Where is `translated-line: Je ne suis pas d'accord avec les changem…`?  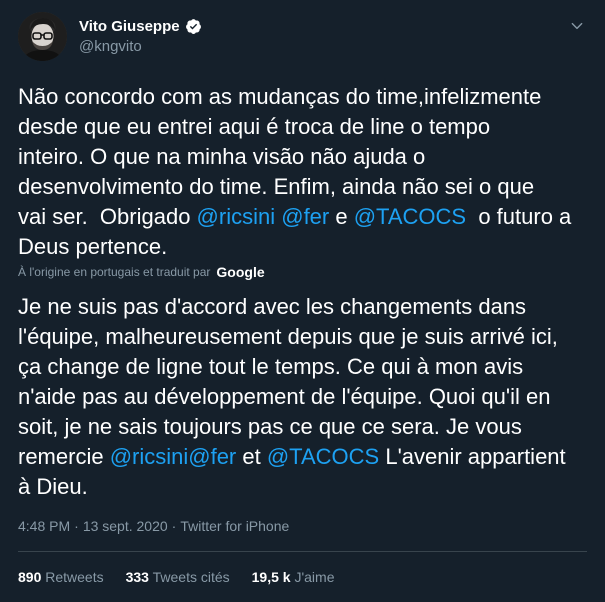
translated-line: Je ne suis pas d'accord avec les changem… is located at coordinates (272, 306).